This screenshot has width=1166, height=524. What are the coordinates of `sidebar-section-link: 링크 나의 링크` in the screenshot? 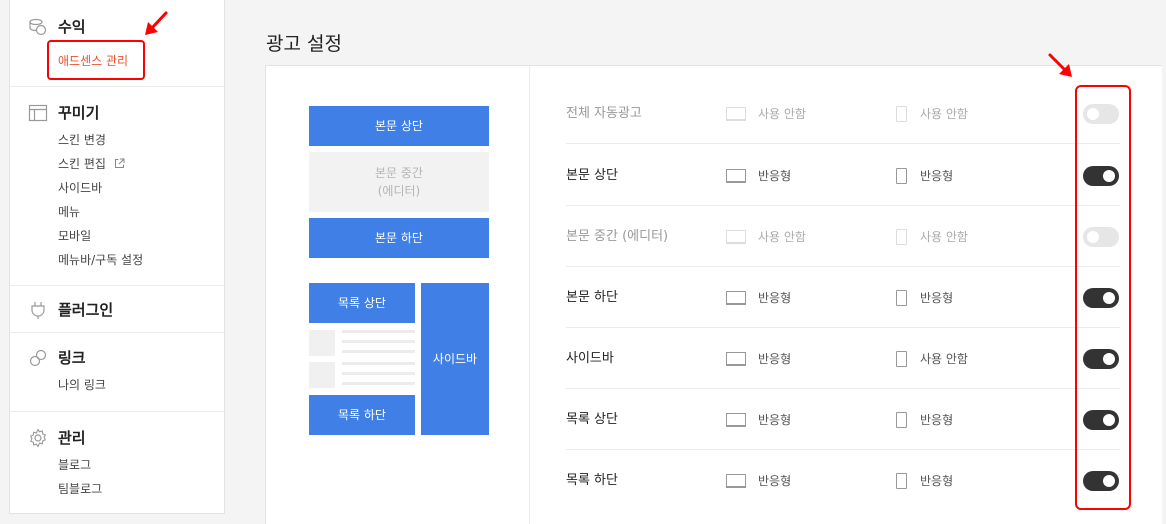 It's located at (117, 372).